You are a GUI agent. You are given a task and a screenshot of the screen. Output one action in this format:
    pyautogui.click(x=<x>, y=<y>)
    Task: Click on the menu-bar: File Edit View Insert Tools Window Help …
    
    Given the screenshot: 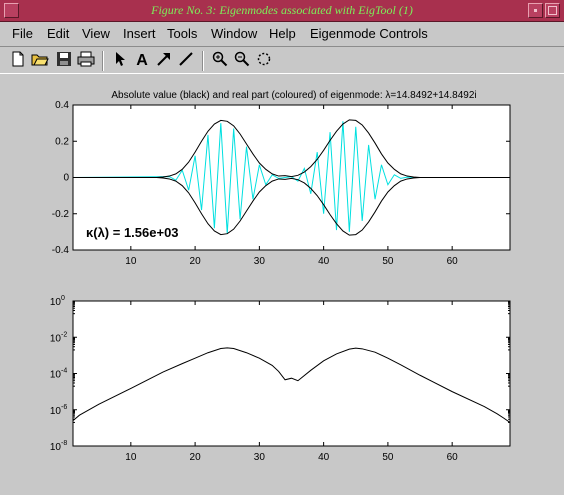 What is the action you would take?
    pyautogui.click(x=282, y=34)
    